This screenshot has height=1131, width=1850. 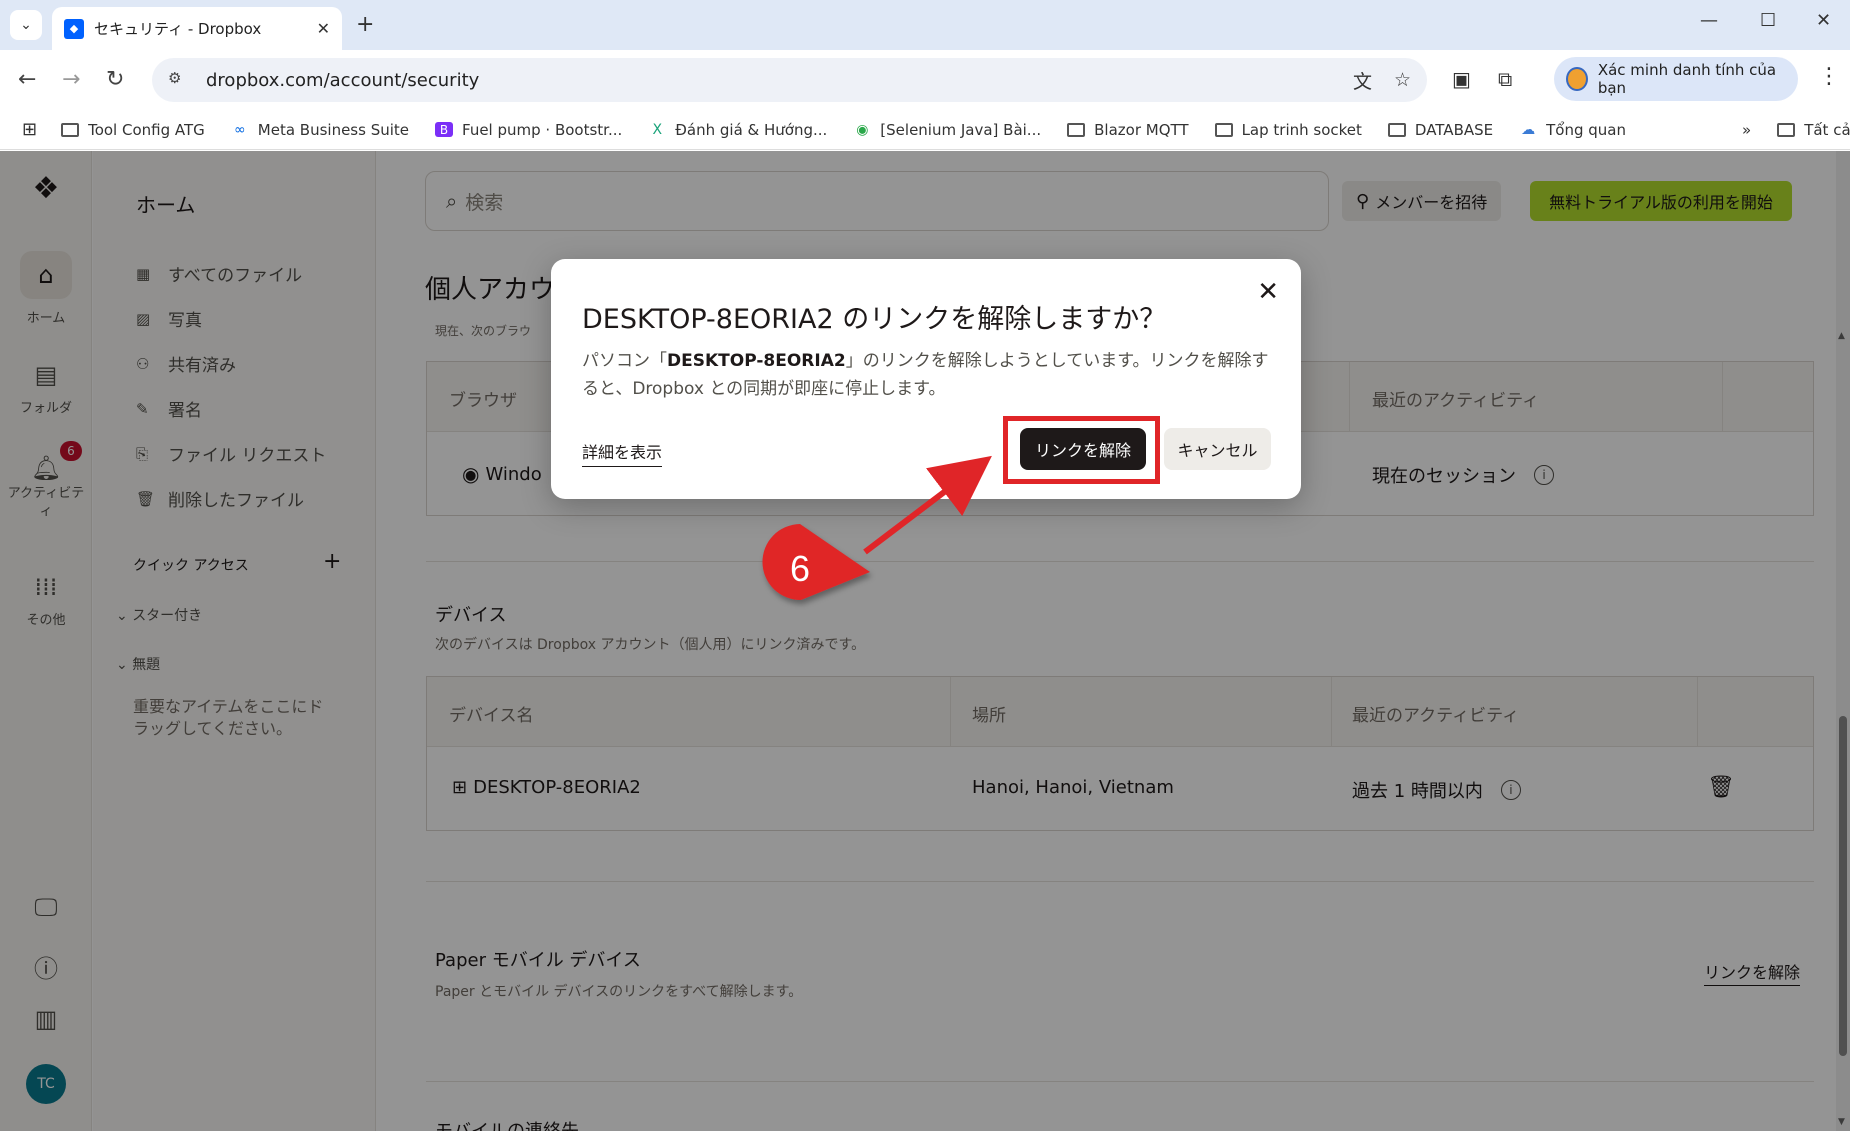 I want to click on new-tab-icon: +, so click(x=365, y=24).